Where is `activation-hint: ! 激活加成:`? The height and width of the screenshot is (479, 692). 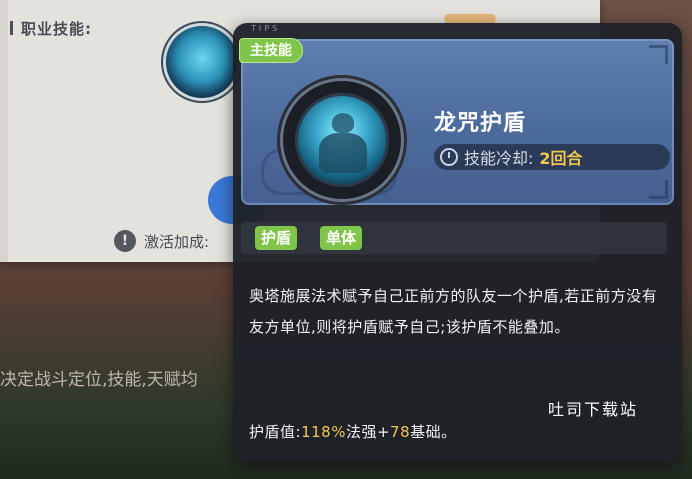
activation-hint: ! 激活加成: is located at coordinates (161, 241).